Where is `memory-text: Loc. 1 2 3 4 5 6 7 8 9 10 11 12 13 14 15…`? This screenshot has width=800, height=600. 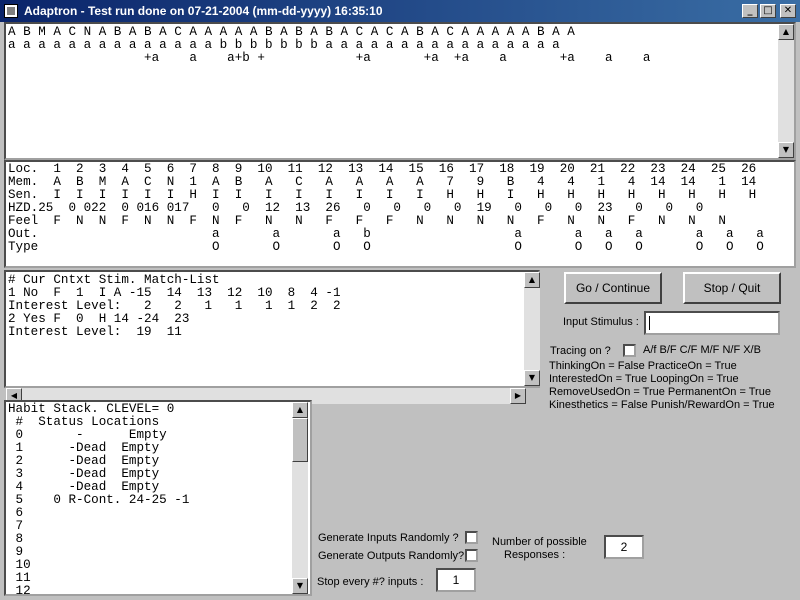
memory-text: Loc. 1 2 3 4 5 6 7 8 9 10 11 12 13 14 15… is located at coordinates (386, 208).